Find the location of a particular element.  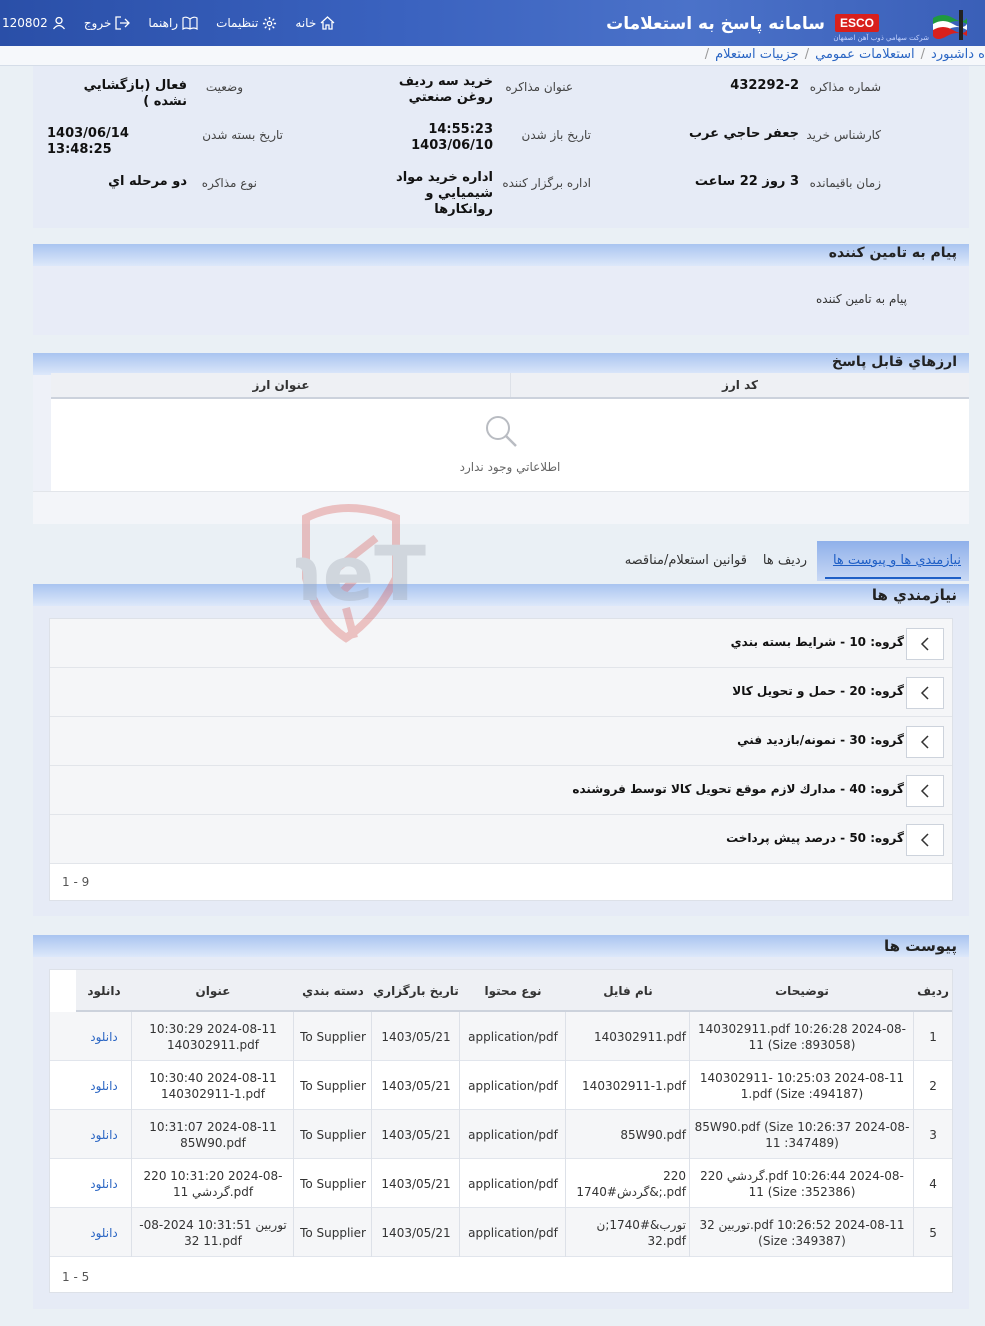

cell-title: 10:31:07 2024-08-11 85W90.pdf is located at coordinates (213, 1134).